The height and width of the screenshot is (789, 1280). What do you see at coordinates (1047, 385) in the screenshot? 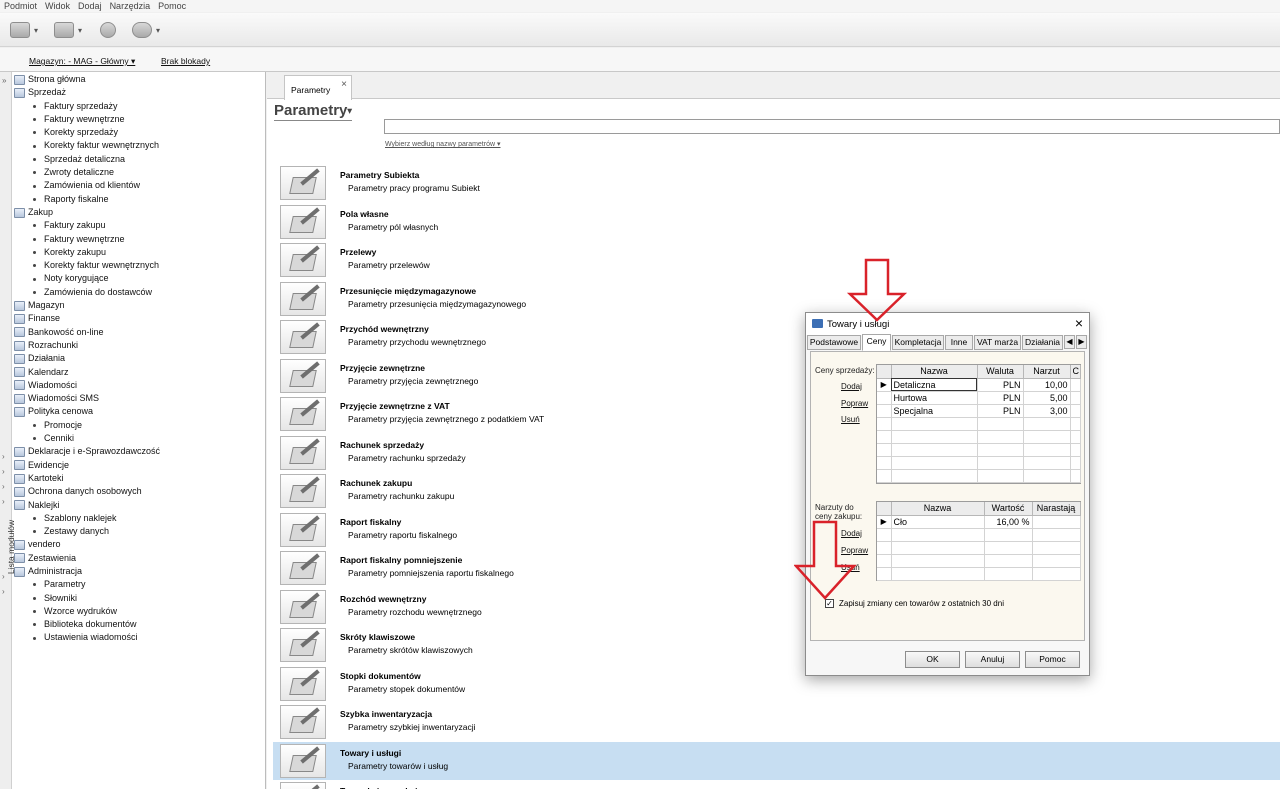
I see `price-markup-cell: 10,00` at bounding box center [1047, 385].